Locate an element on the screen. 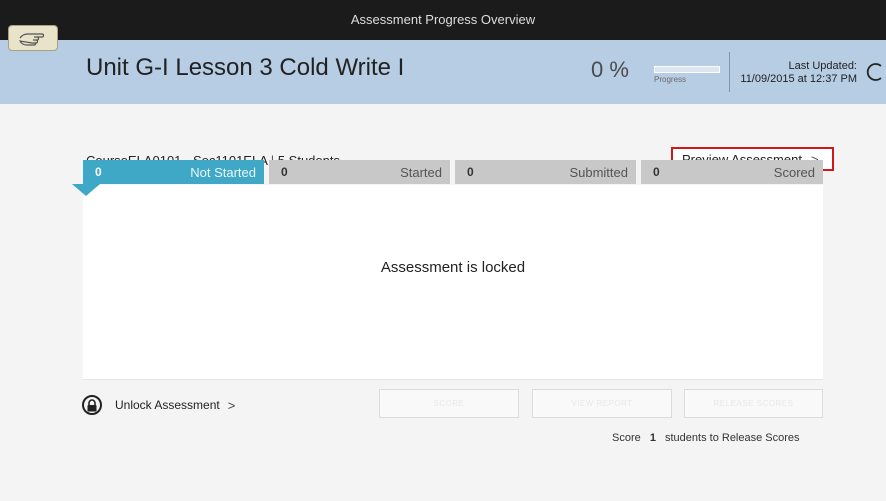 The height and width of the screenshot is (501, 886). tab-label: Not Started is located at coordinates (223, 172).